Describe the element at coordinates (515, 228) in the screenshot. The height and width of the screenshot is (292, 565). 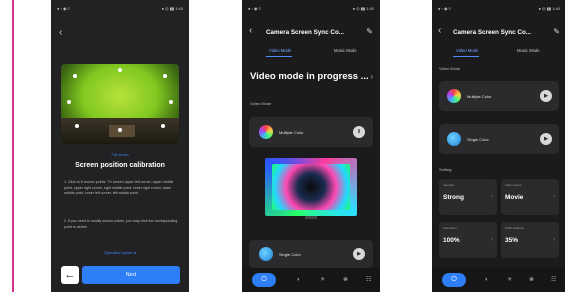
I see `setting-label: White balance` at that location.